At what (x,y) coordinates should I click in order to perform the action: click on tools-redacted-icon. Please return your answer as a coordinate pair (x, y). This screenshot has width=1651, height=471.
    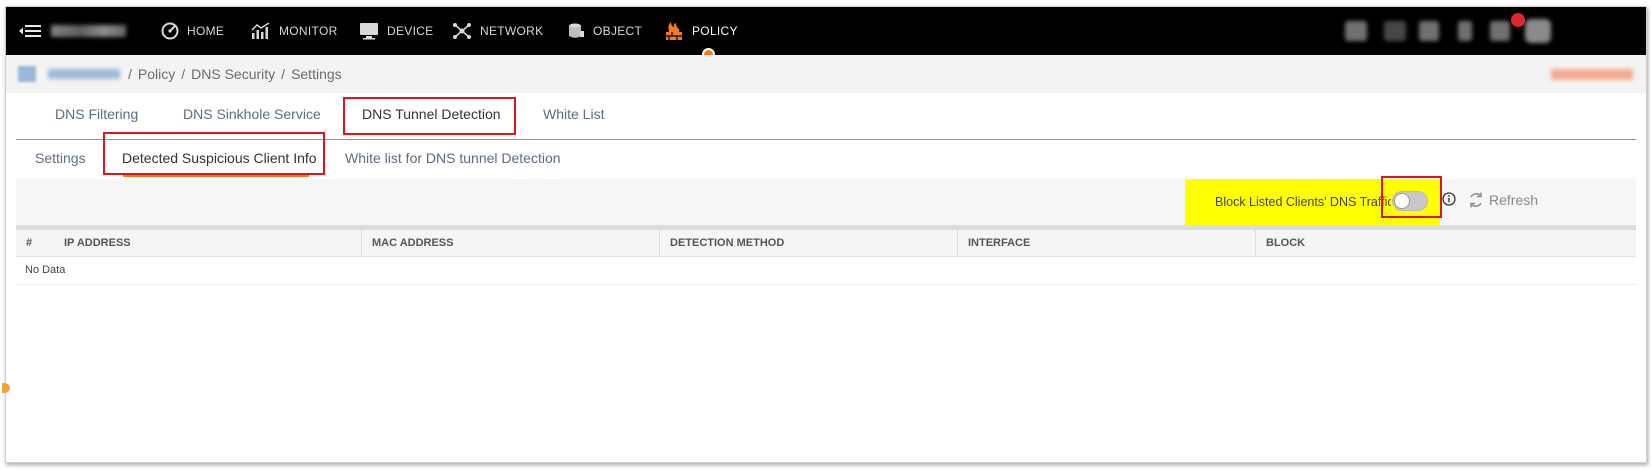
    Looking at the image, I should click on (1465, 31).